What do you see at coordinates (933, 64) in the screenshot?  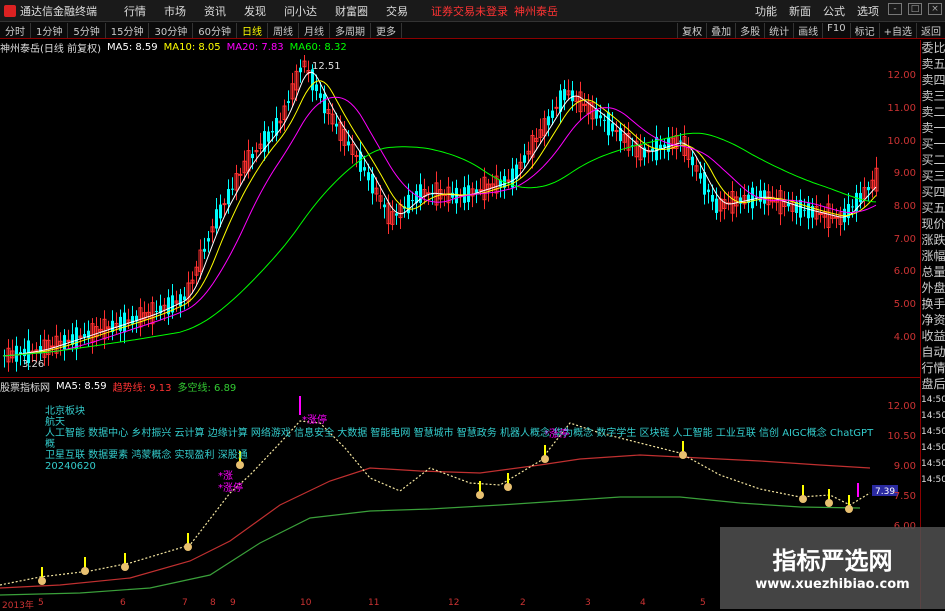 I see `side-panel-item: 卖五` at bounding box center [933, 64].